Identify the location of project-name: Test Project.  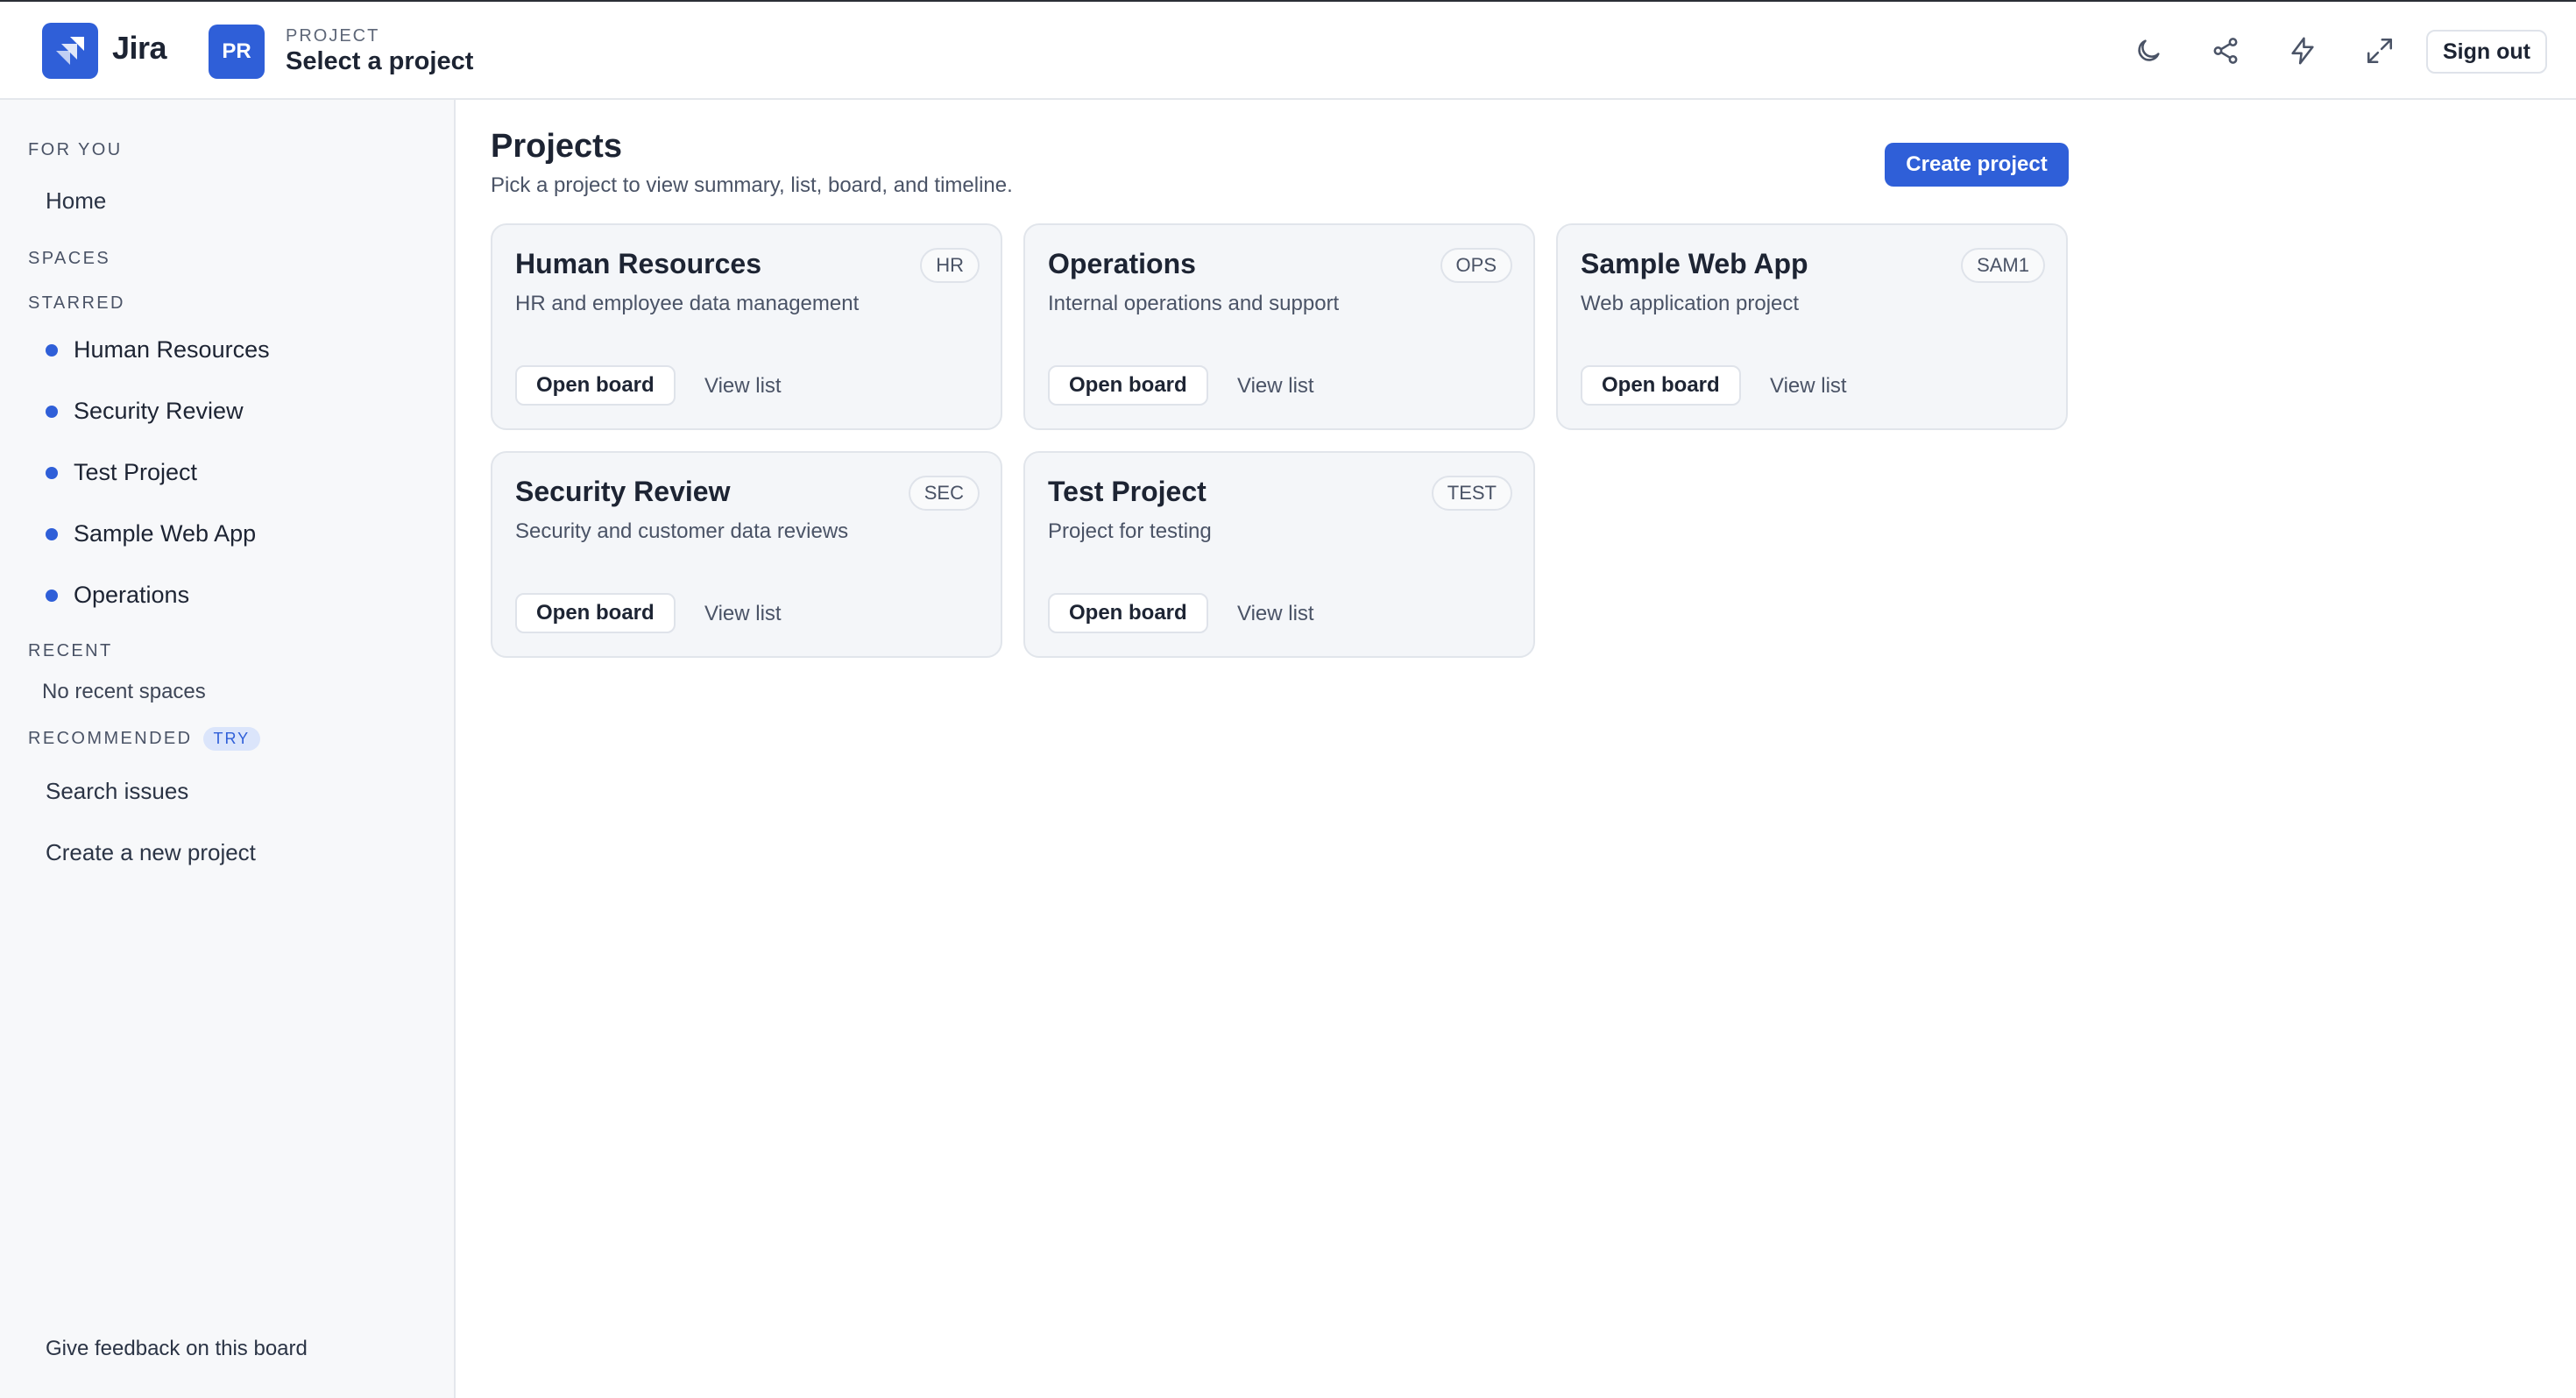
(1127, 492).